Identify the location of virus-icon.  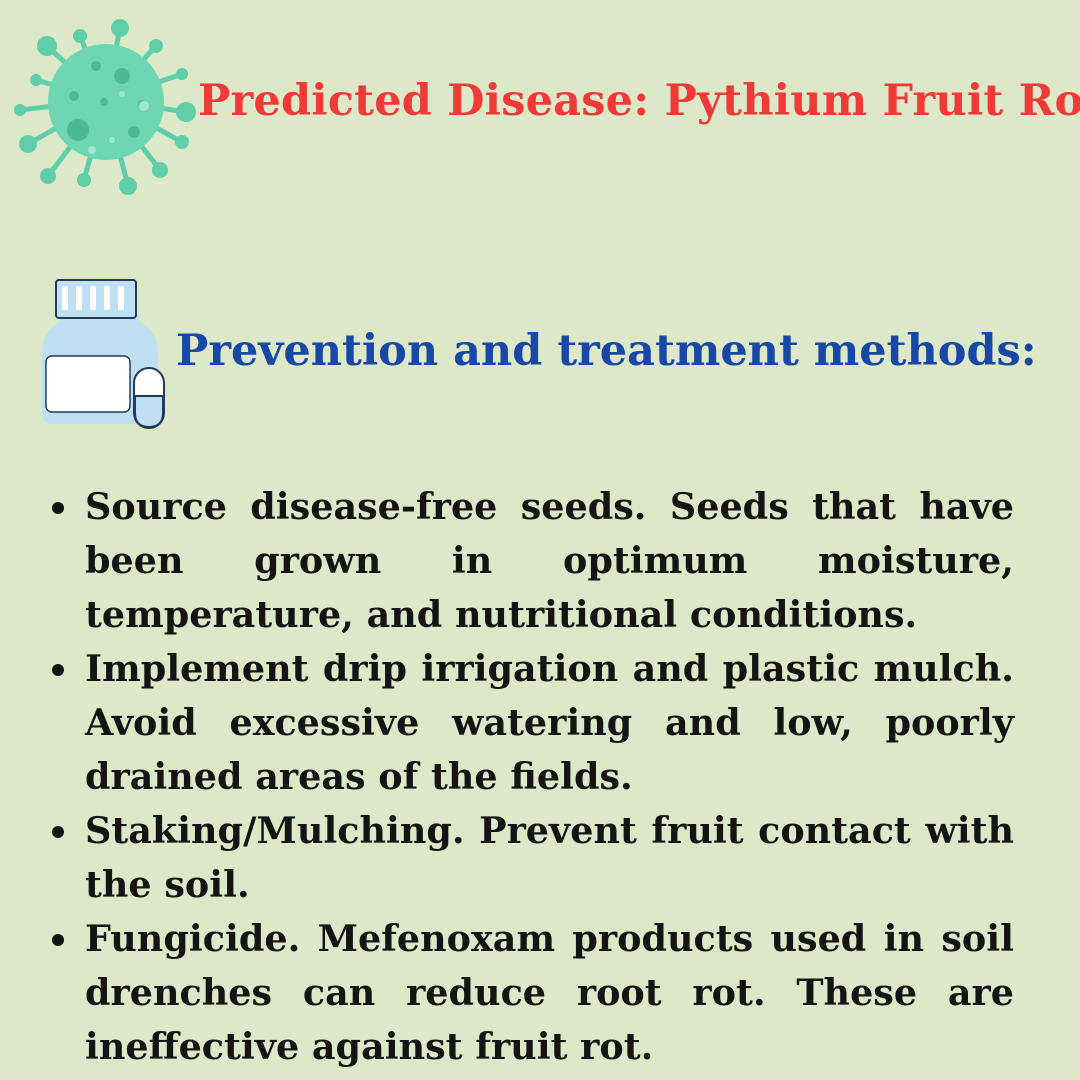
(105, 107).